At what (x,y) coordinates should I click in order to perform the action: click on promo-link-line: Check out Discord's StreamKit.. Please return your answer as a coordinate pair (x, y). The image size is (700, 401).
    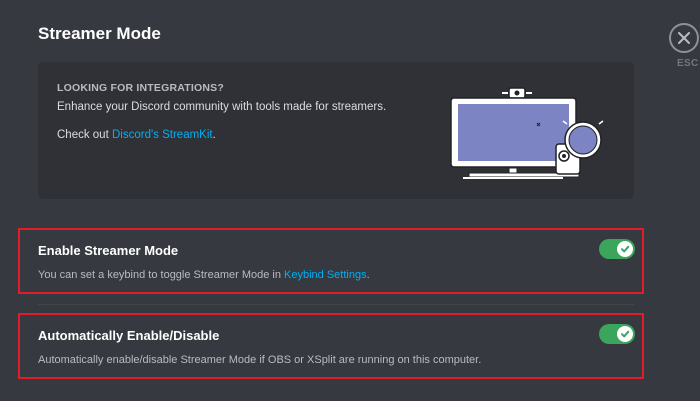
    Looking at the image, I should click on (136, 135).